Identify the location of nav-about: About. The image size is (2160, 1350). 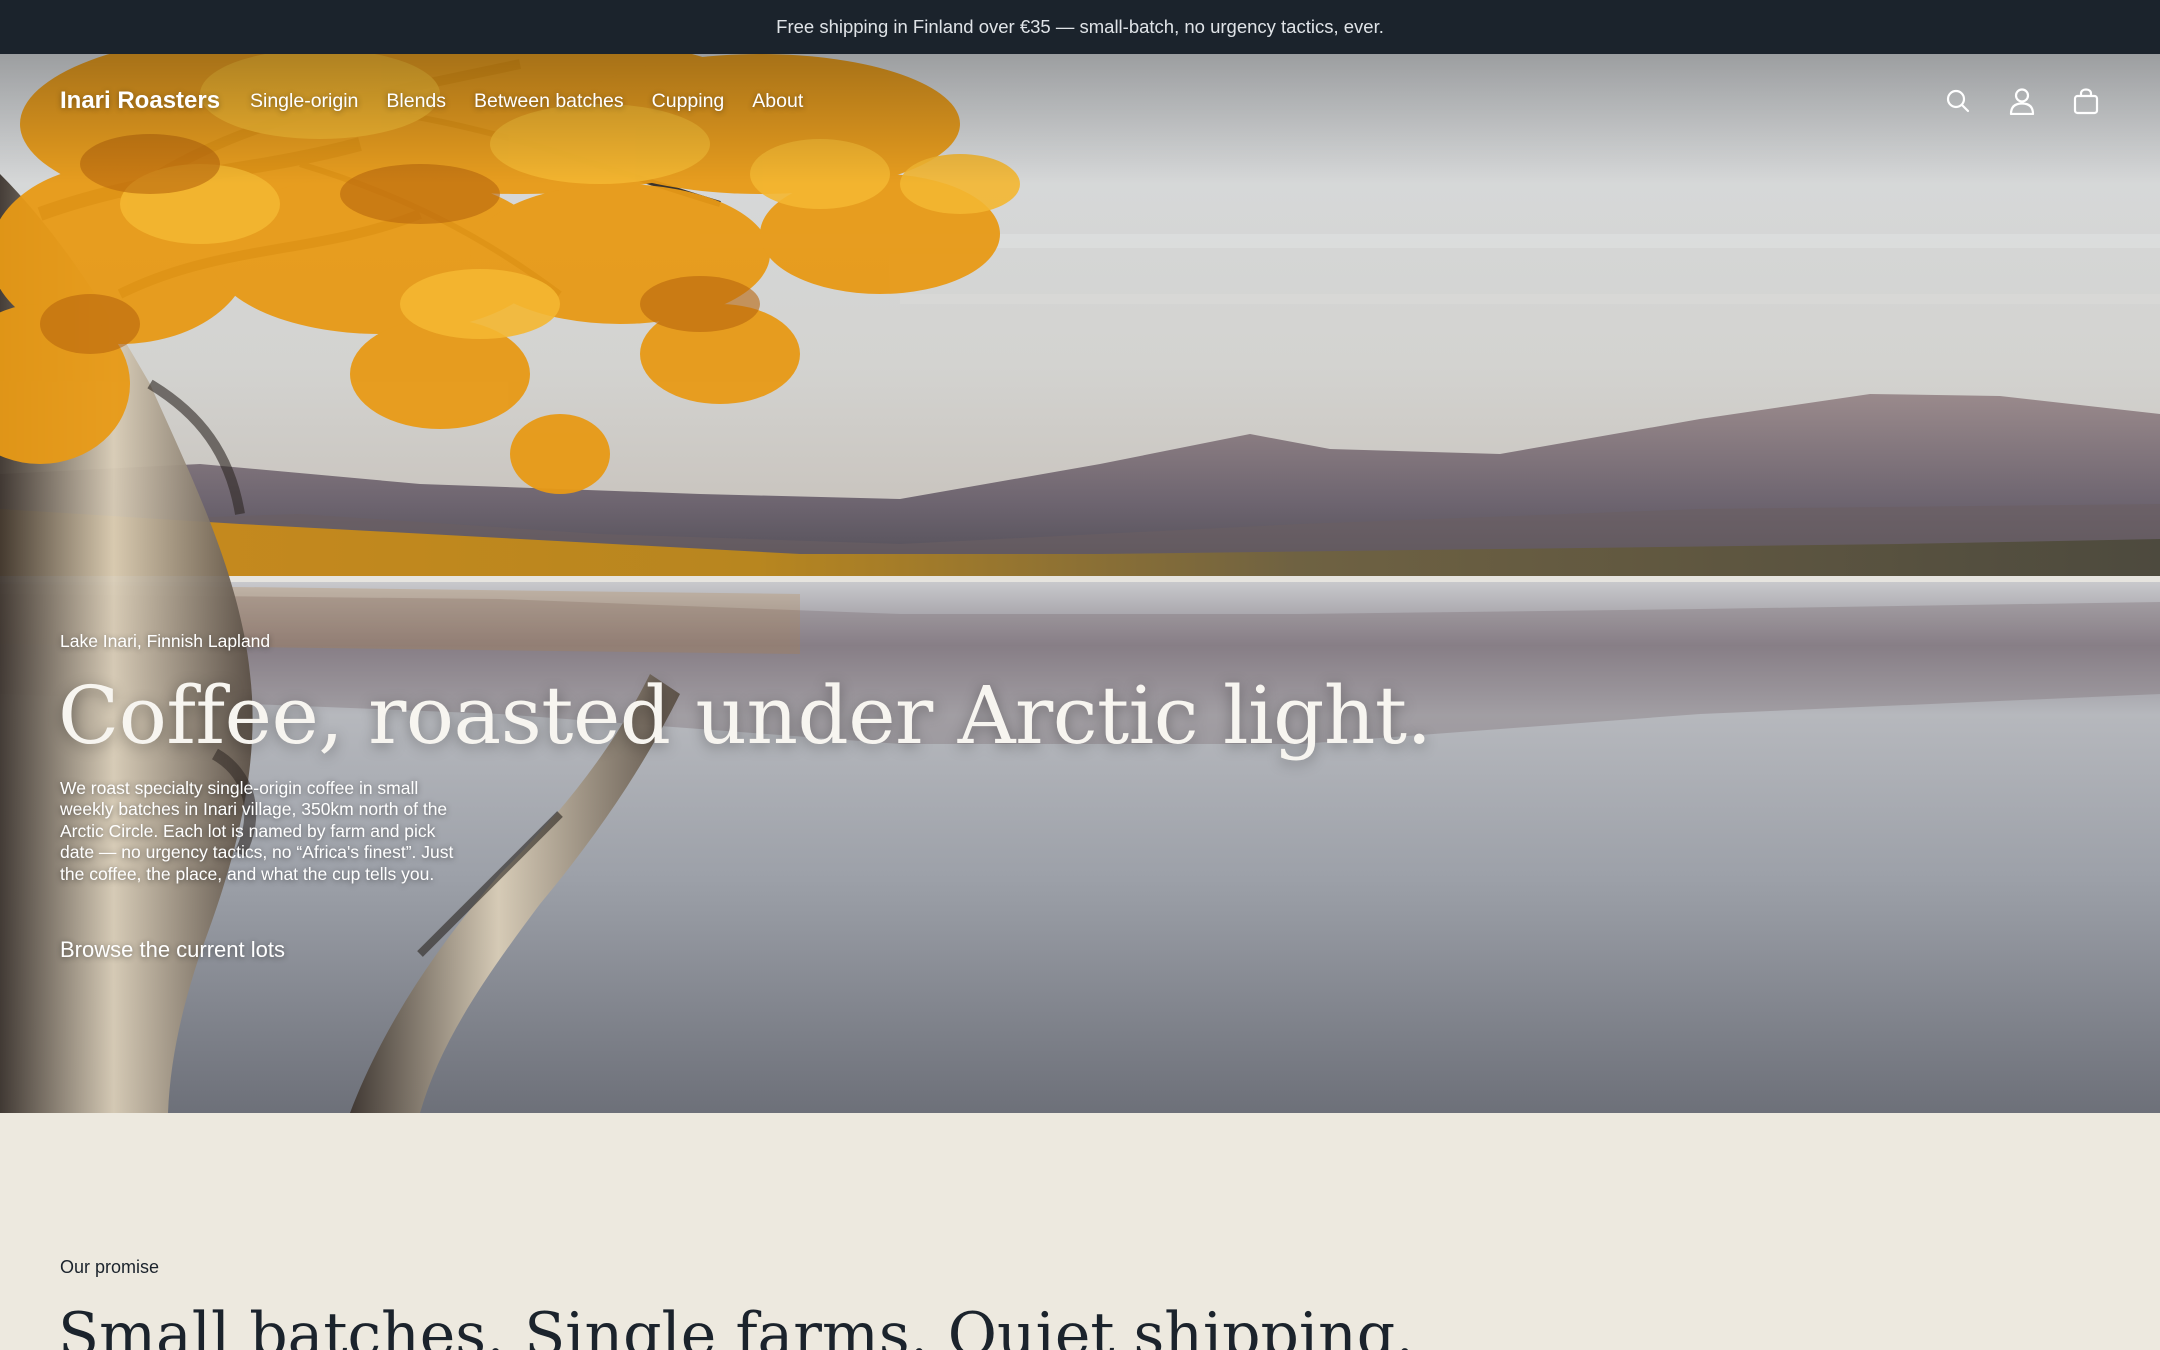
(777, 101).